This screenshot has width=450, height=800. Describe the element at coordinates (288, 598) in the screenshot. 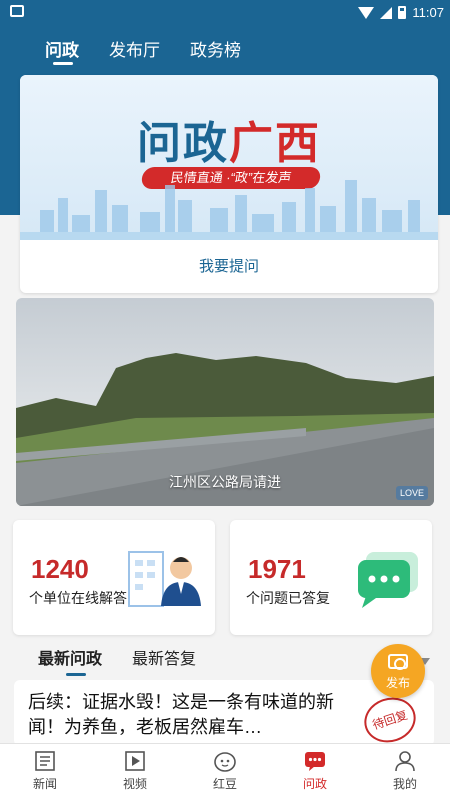

I see `stat-answers-label: 个问题已答复` at that location.